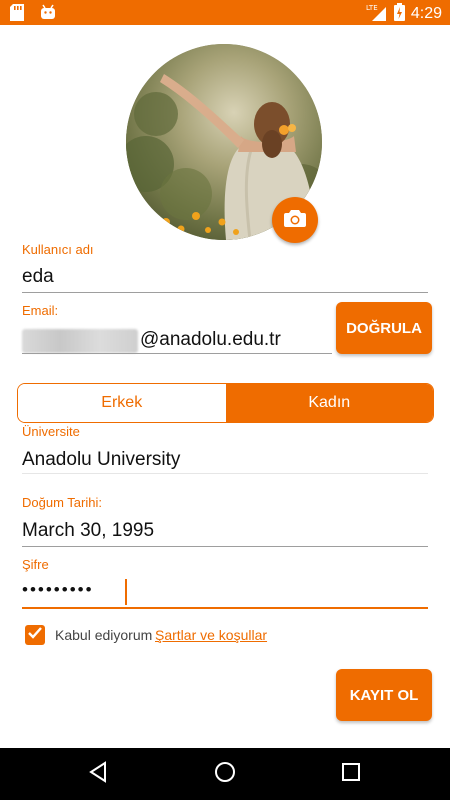 This screenshot has width=450, height=800. I want to click on birthdate-input: March 30, 1995, so click(88, 531).